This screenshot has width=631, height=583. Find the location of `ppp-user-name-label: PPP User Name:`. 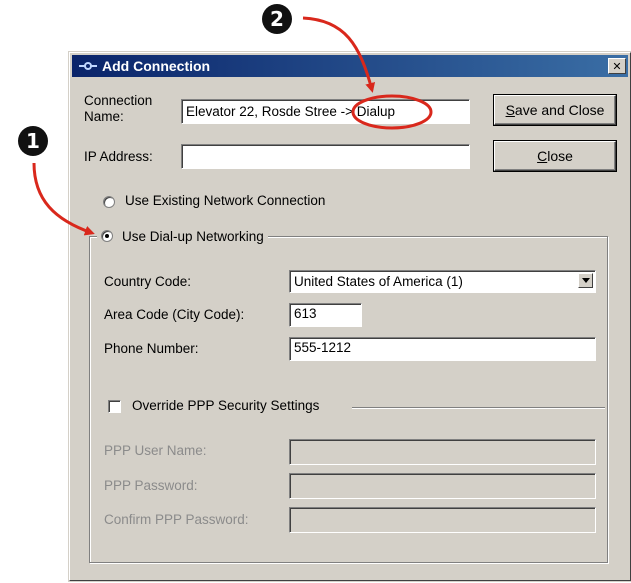

ppp-user-name-label: PPP User Name: is located at coordinates (155, 450).